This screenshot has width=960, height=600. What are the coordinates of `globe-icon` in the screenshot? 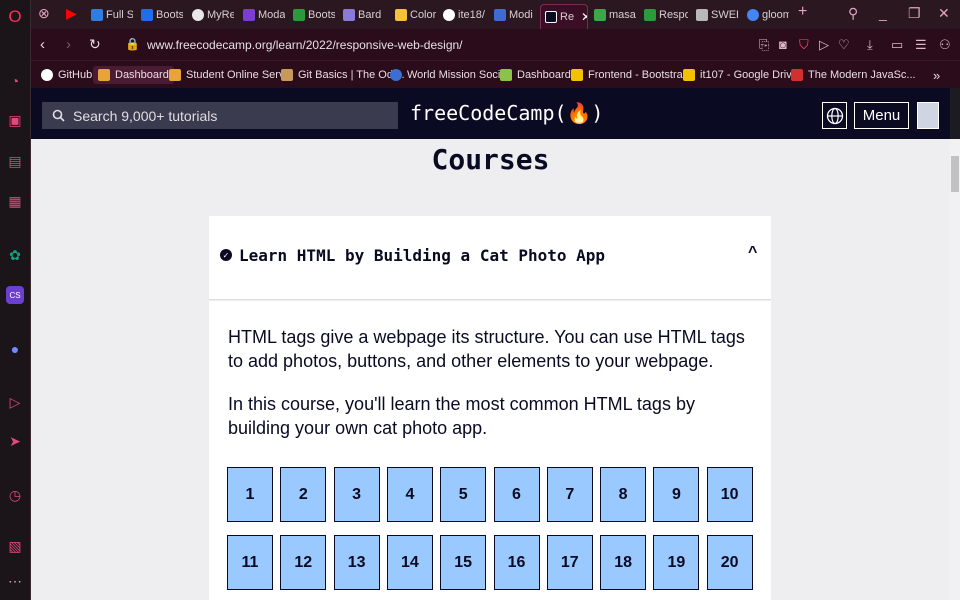 It's located at (834, 115).